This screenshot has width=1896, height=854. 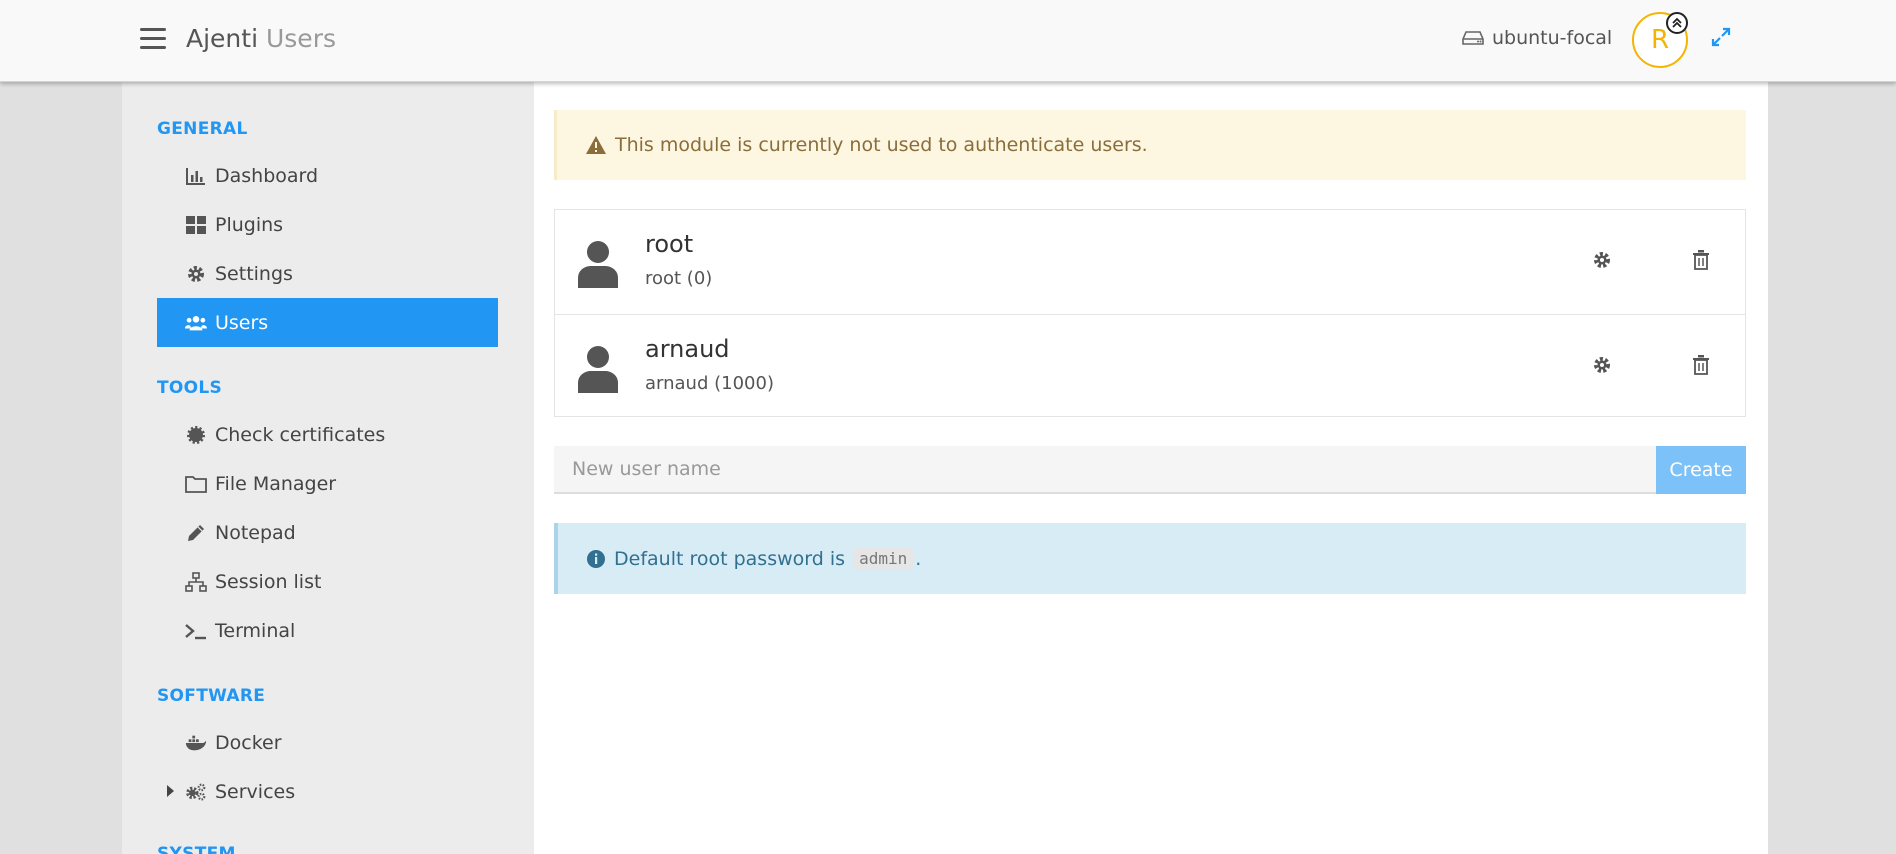 What do you see at coordinates (596, 145) in the screenshot?
I see `warning-icon` at bounding box center [596, 145].